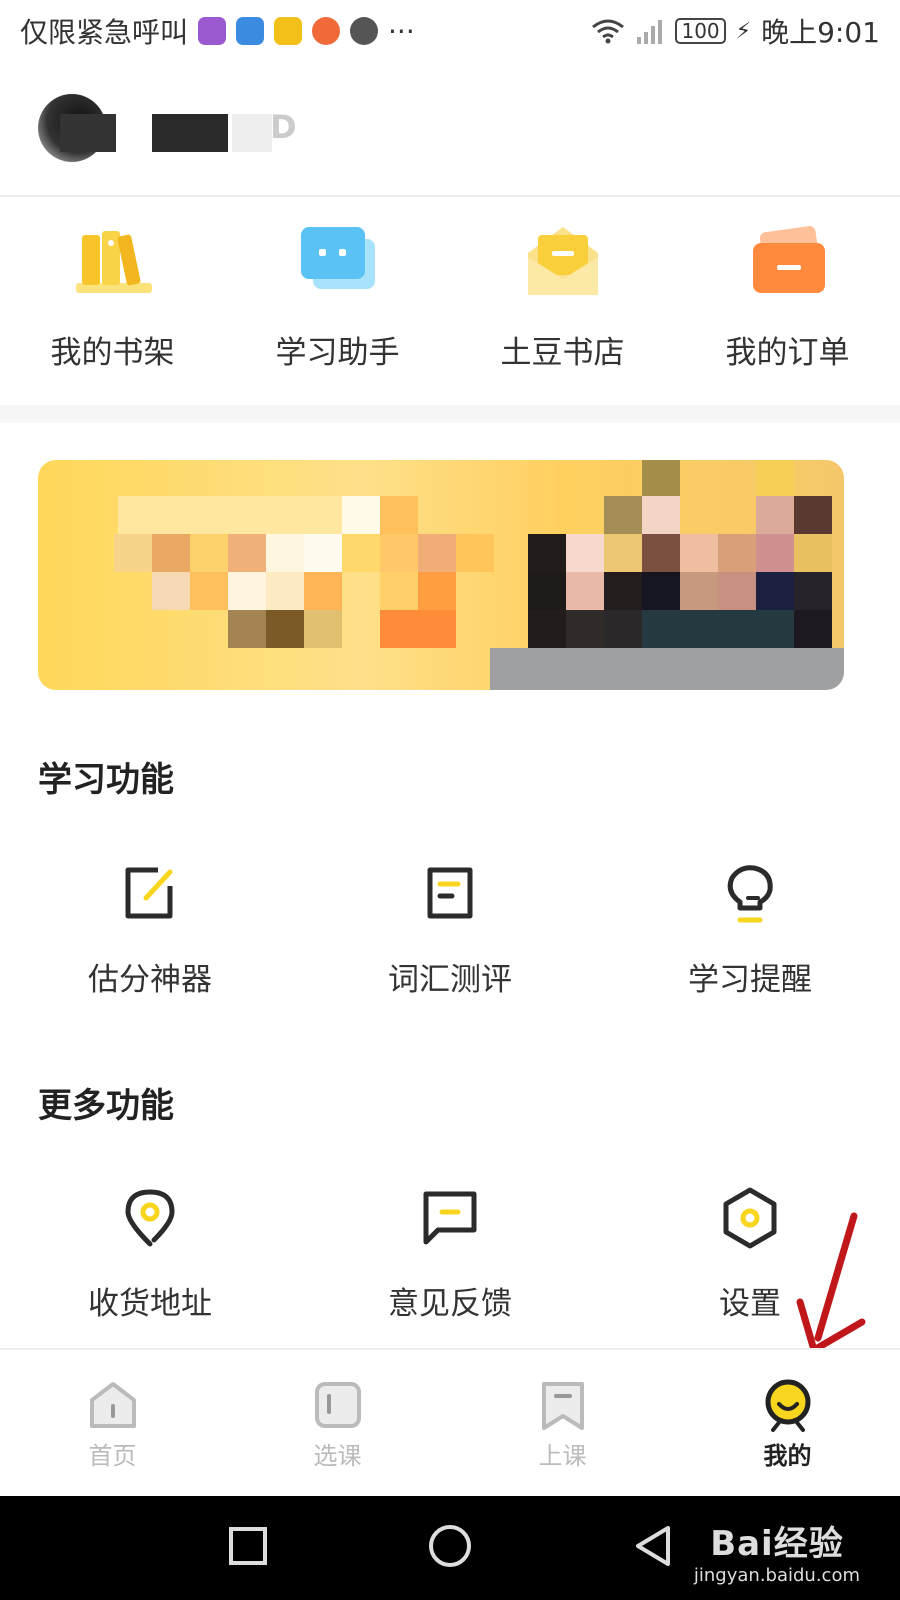 The height and width of the screenshot is (1600, 900). What do you see at coordinates (562, 353) in the screenshot?
I see `quick-action-label: 土豆书店` at bounding box center [562, 353].